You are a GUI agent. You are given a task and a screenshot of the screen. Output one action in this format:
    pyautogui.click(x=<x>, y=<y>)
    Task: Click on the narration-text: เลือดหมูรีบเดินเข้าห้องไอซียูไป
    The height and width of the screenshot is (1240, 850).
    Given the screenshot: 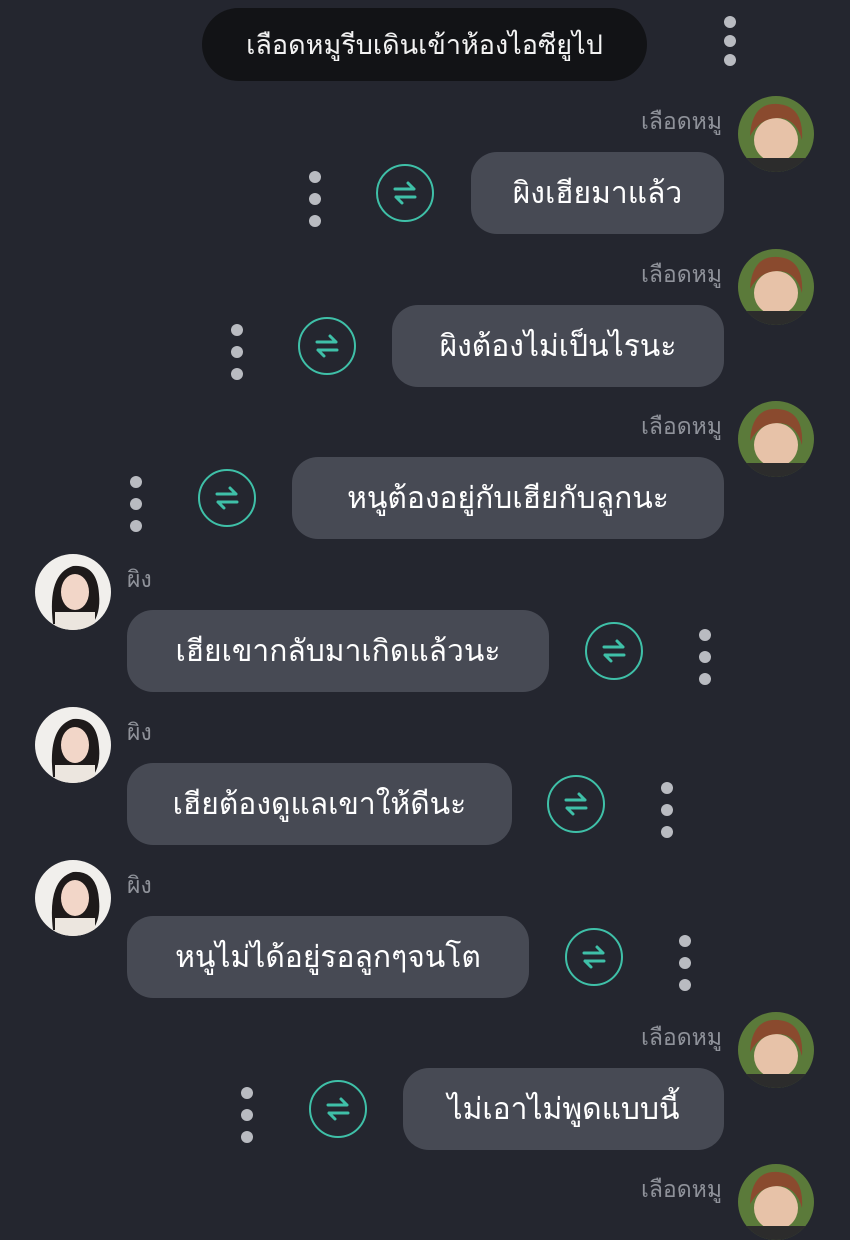 What is the action you would take?
    pyautogui.click(x=424, y=45)
    